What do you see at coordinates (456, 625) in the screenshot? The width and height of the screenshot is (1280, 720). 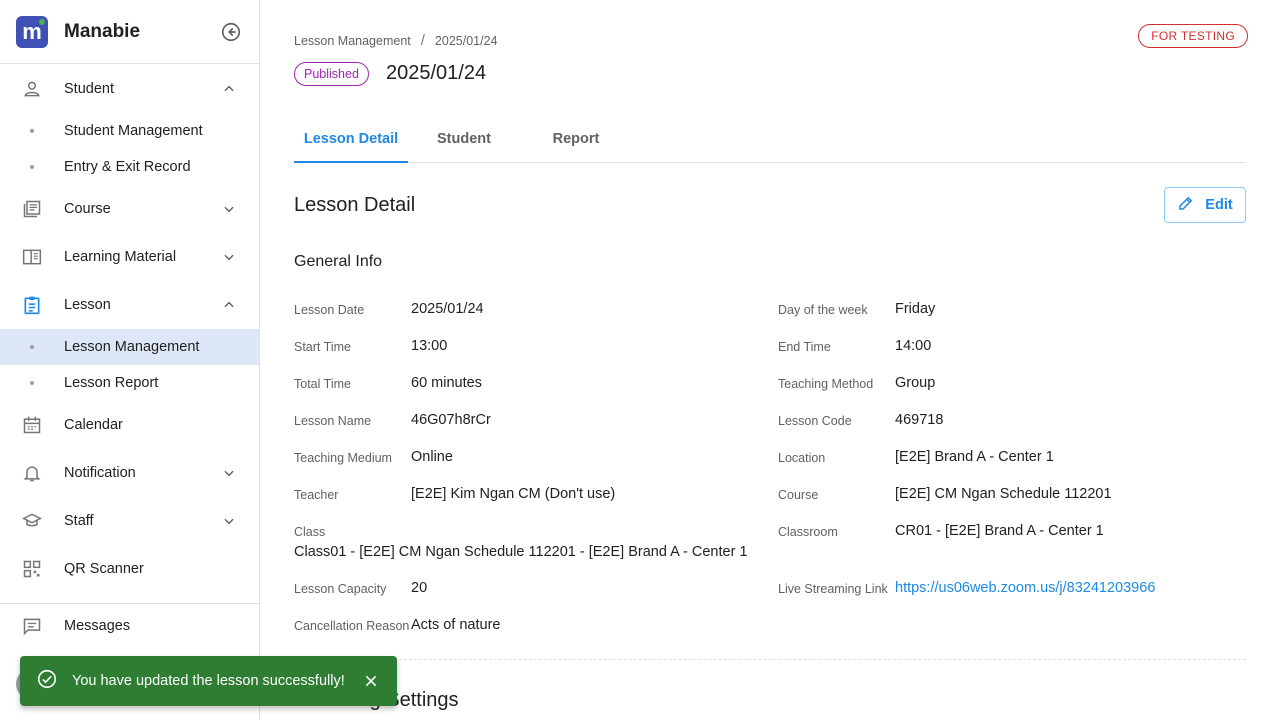 I see `field-value-cancellation-reason: Acts of nature` at bounding box center [456, 625].